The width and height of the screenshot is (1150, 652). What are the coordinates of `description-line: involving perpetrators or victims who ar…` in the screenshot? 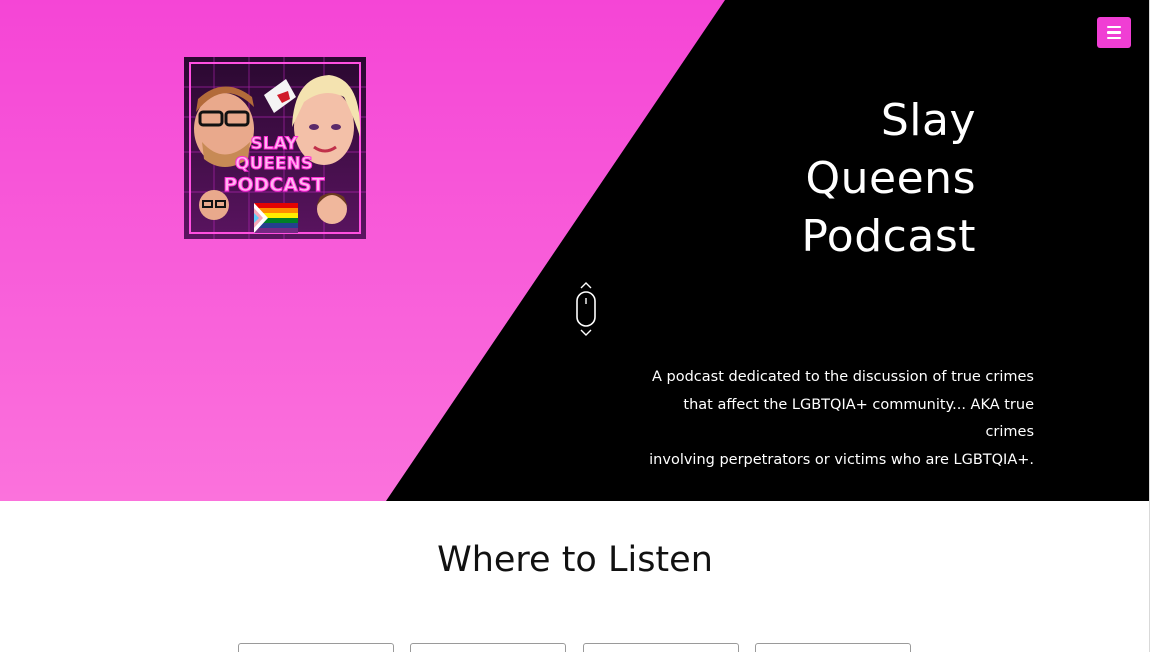 It's located at (841, 459).